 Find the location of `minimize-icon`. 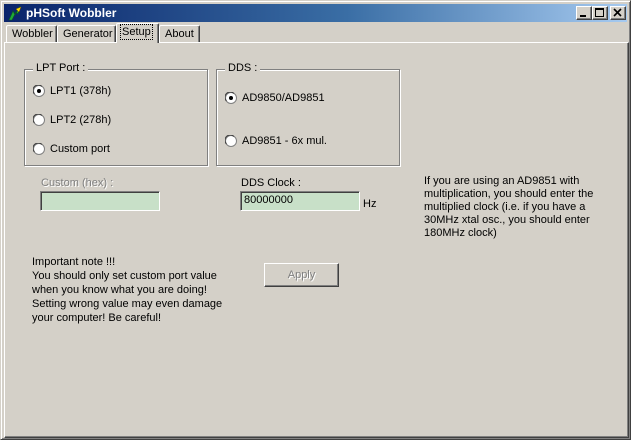

minimize-icon is located at coordinates (583, 16).